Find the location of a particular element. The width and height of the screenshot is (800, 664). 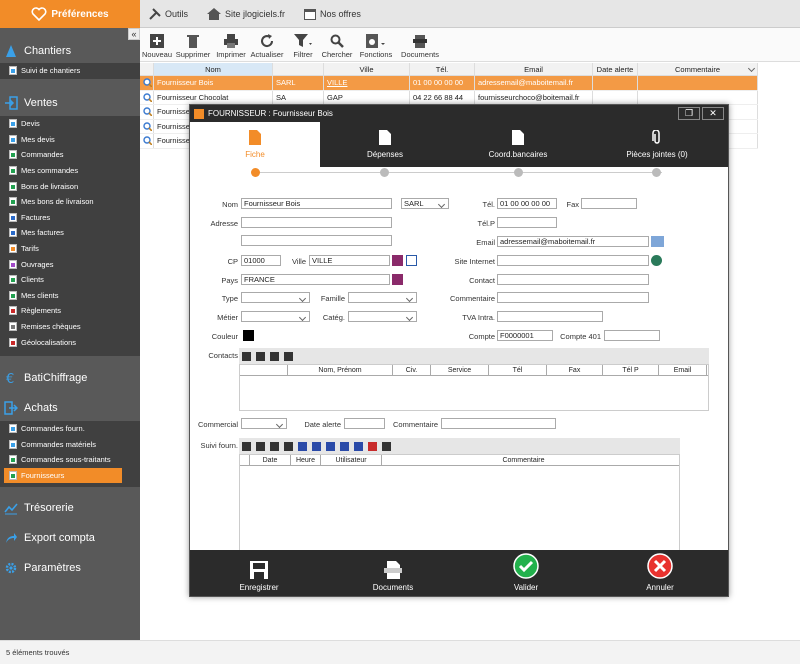

sidebar-item: Factures is located at coordinates (70, 218).